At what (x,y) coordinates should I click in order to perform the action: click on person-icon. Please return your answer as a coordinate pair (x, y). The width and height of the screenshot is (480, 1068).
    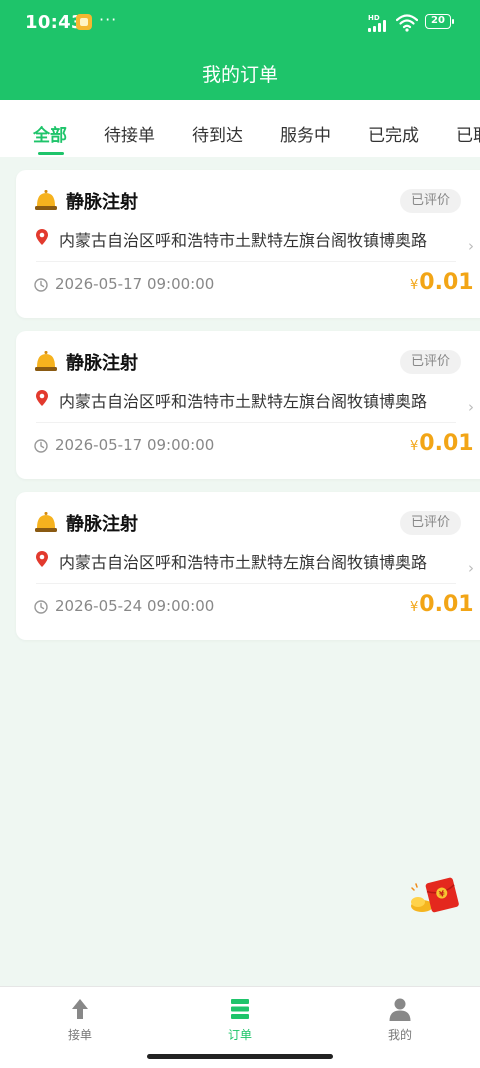
    Looking at the image, I should click on (400, 1009).